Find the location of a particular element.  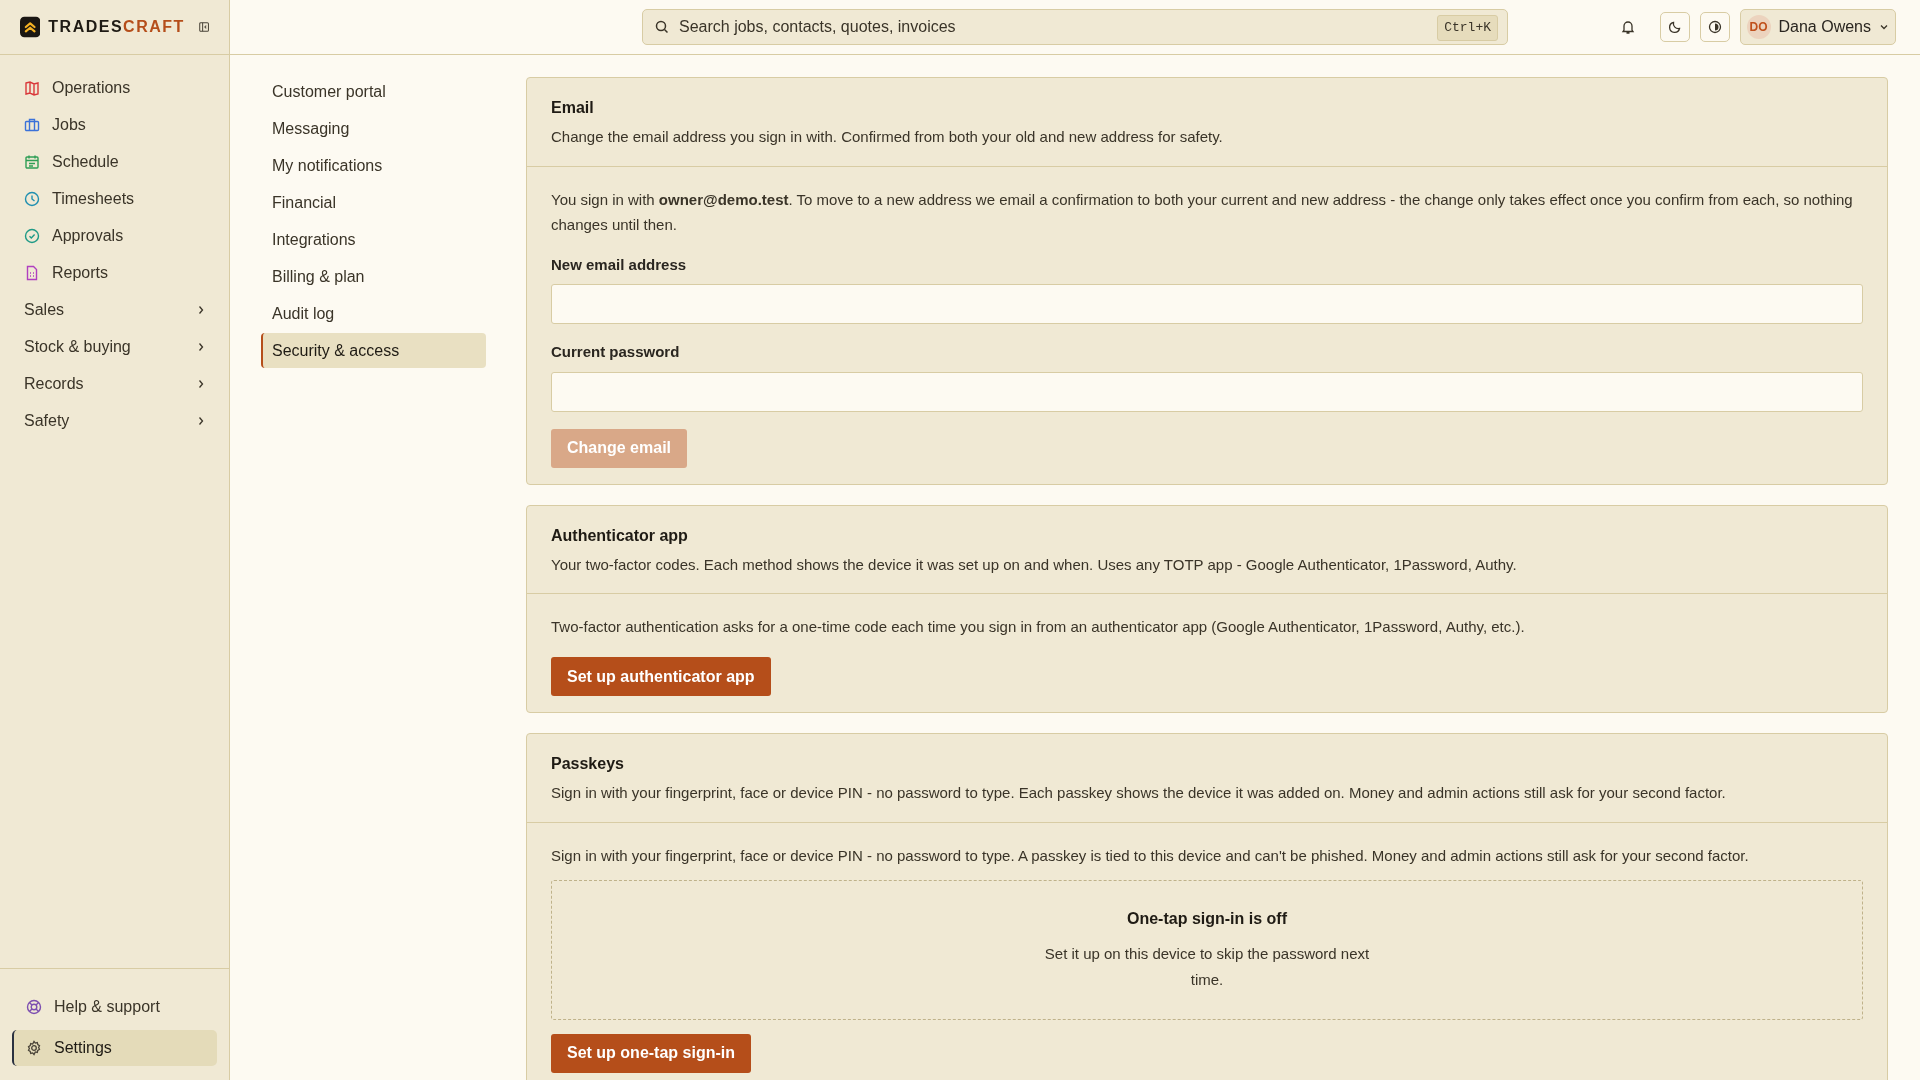

settings-icon is located at coordinates (34, 1048).